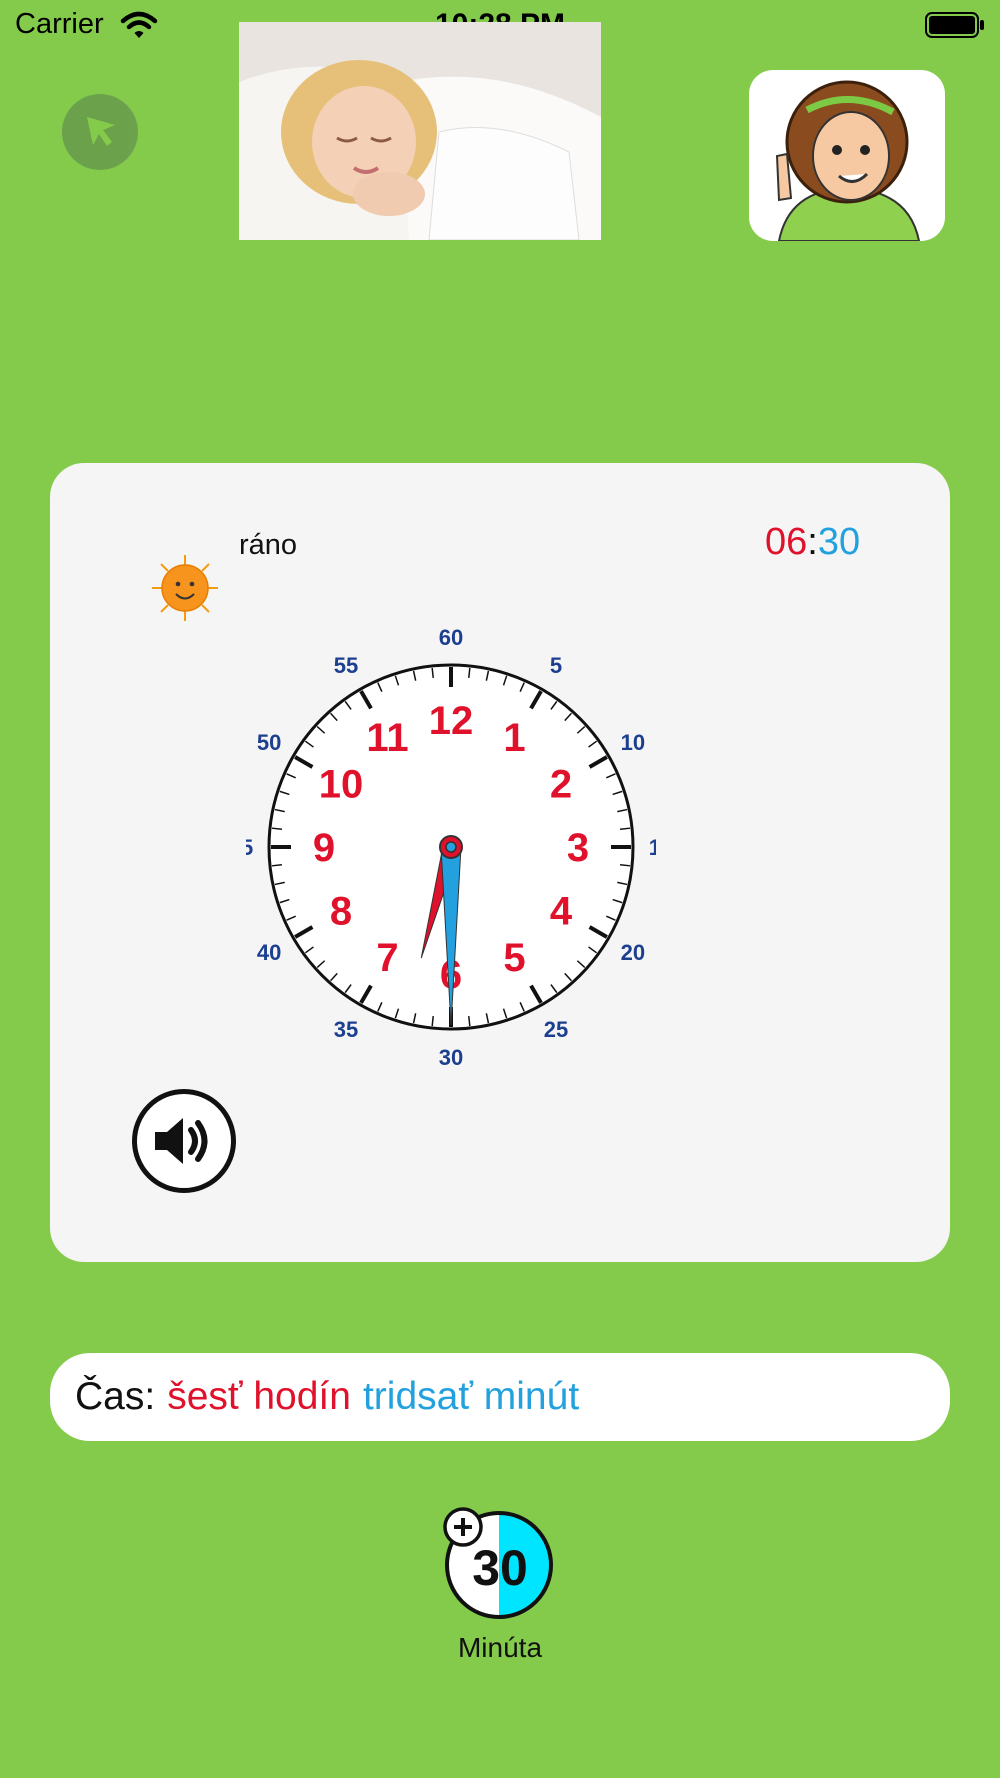 This screenshot has height=1778, width=1000. I want to click on sentence-label: Čas:, so click(115, 1396).